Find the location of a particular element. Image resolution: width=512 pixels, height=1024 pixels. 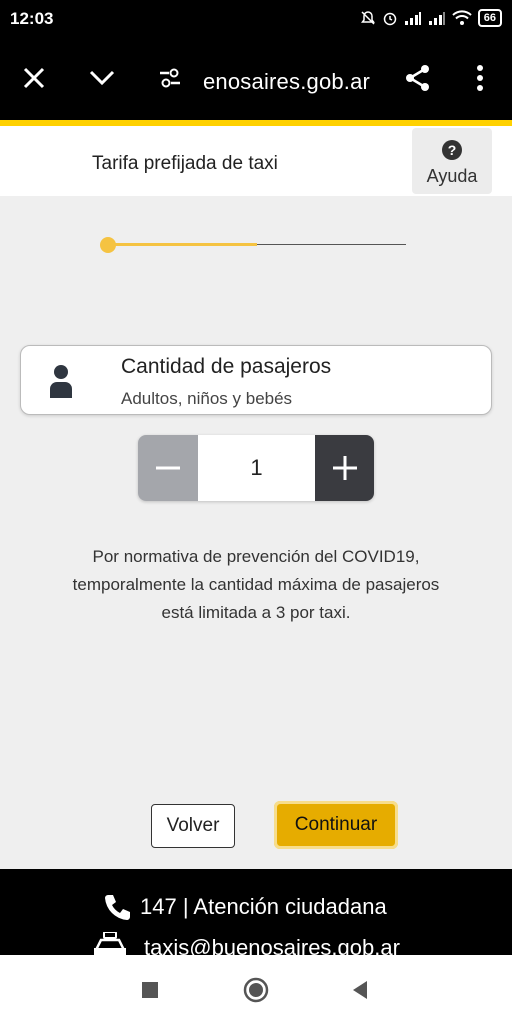

notice-line-1: Por normativa de prevención del COVID19, is located at coordinates (256, 556).